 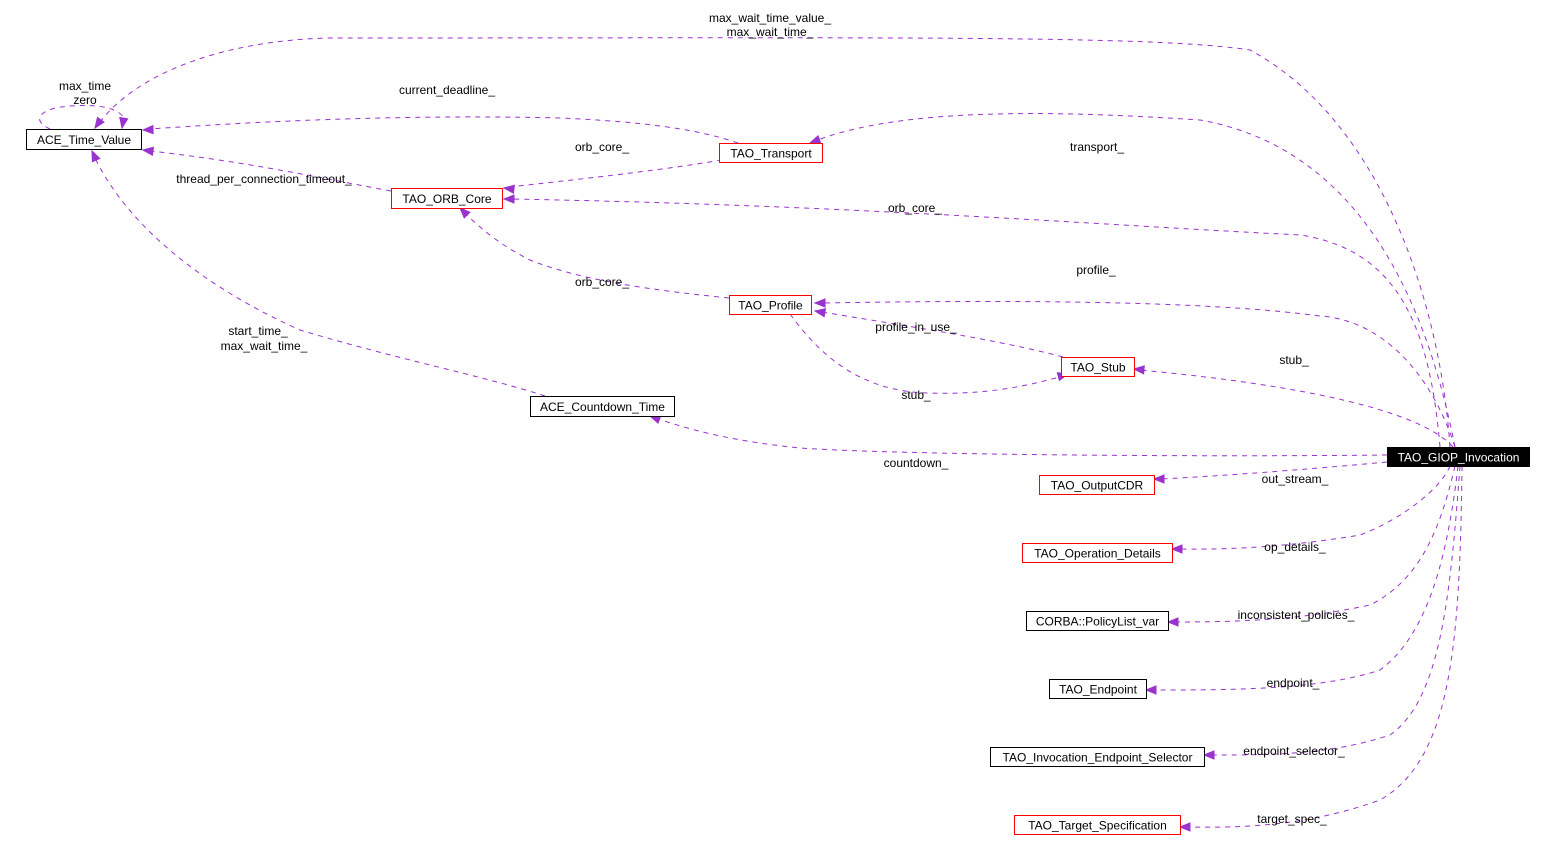 What do you see at coordinates (770, 18) in the screenshot?
I see `edge-label: max_wait_time_value_` at bounding box center [770, 18].